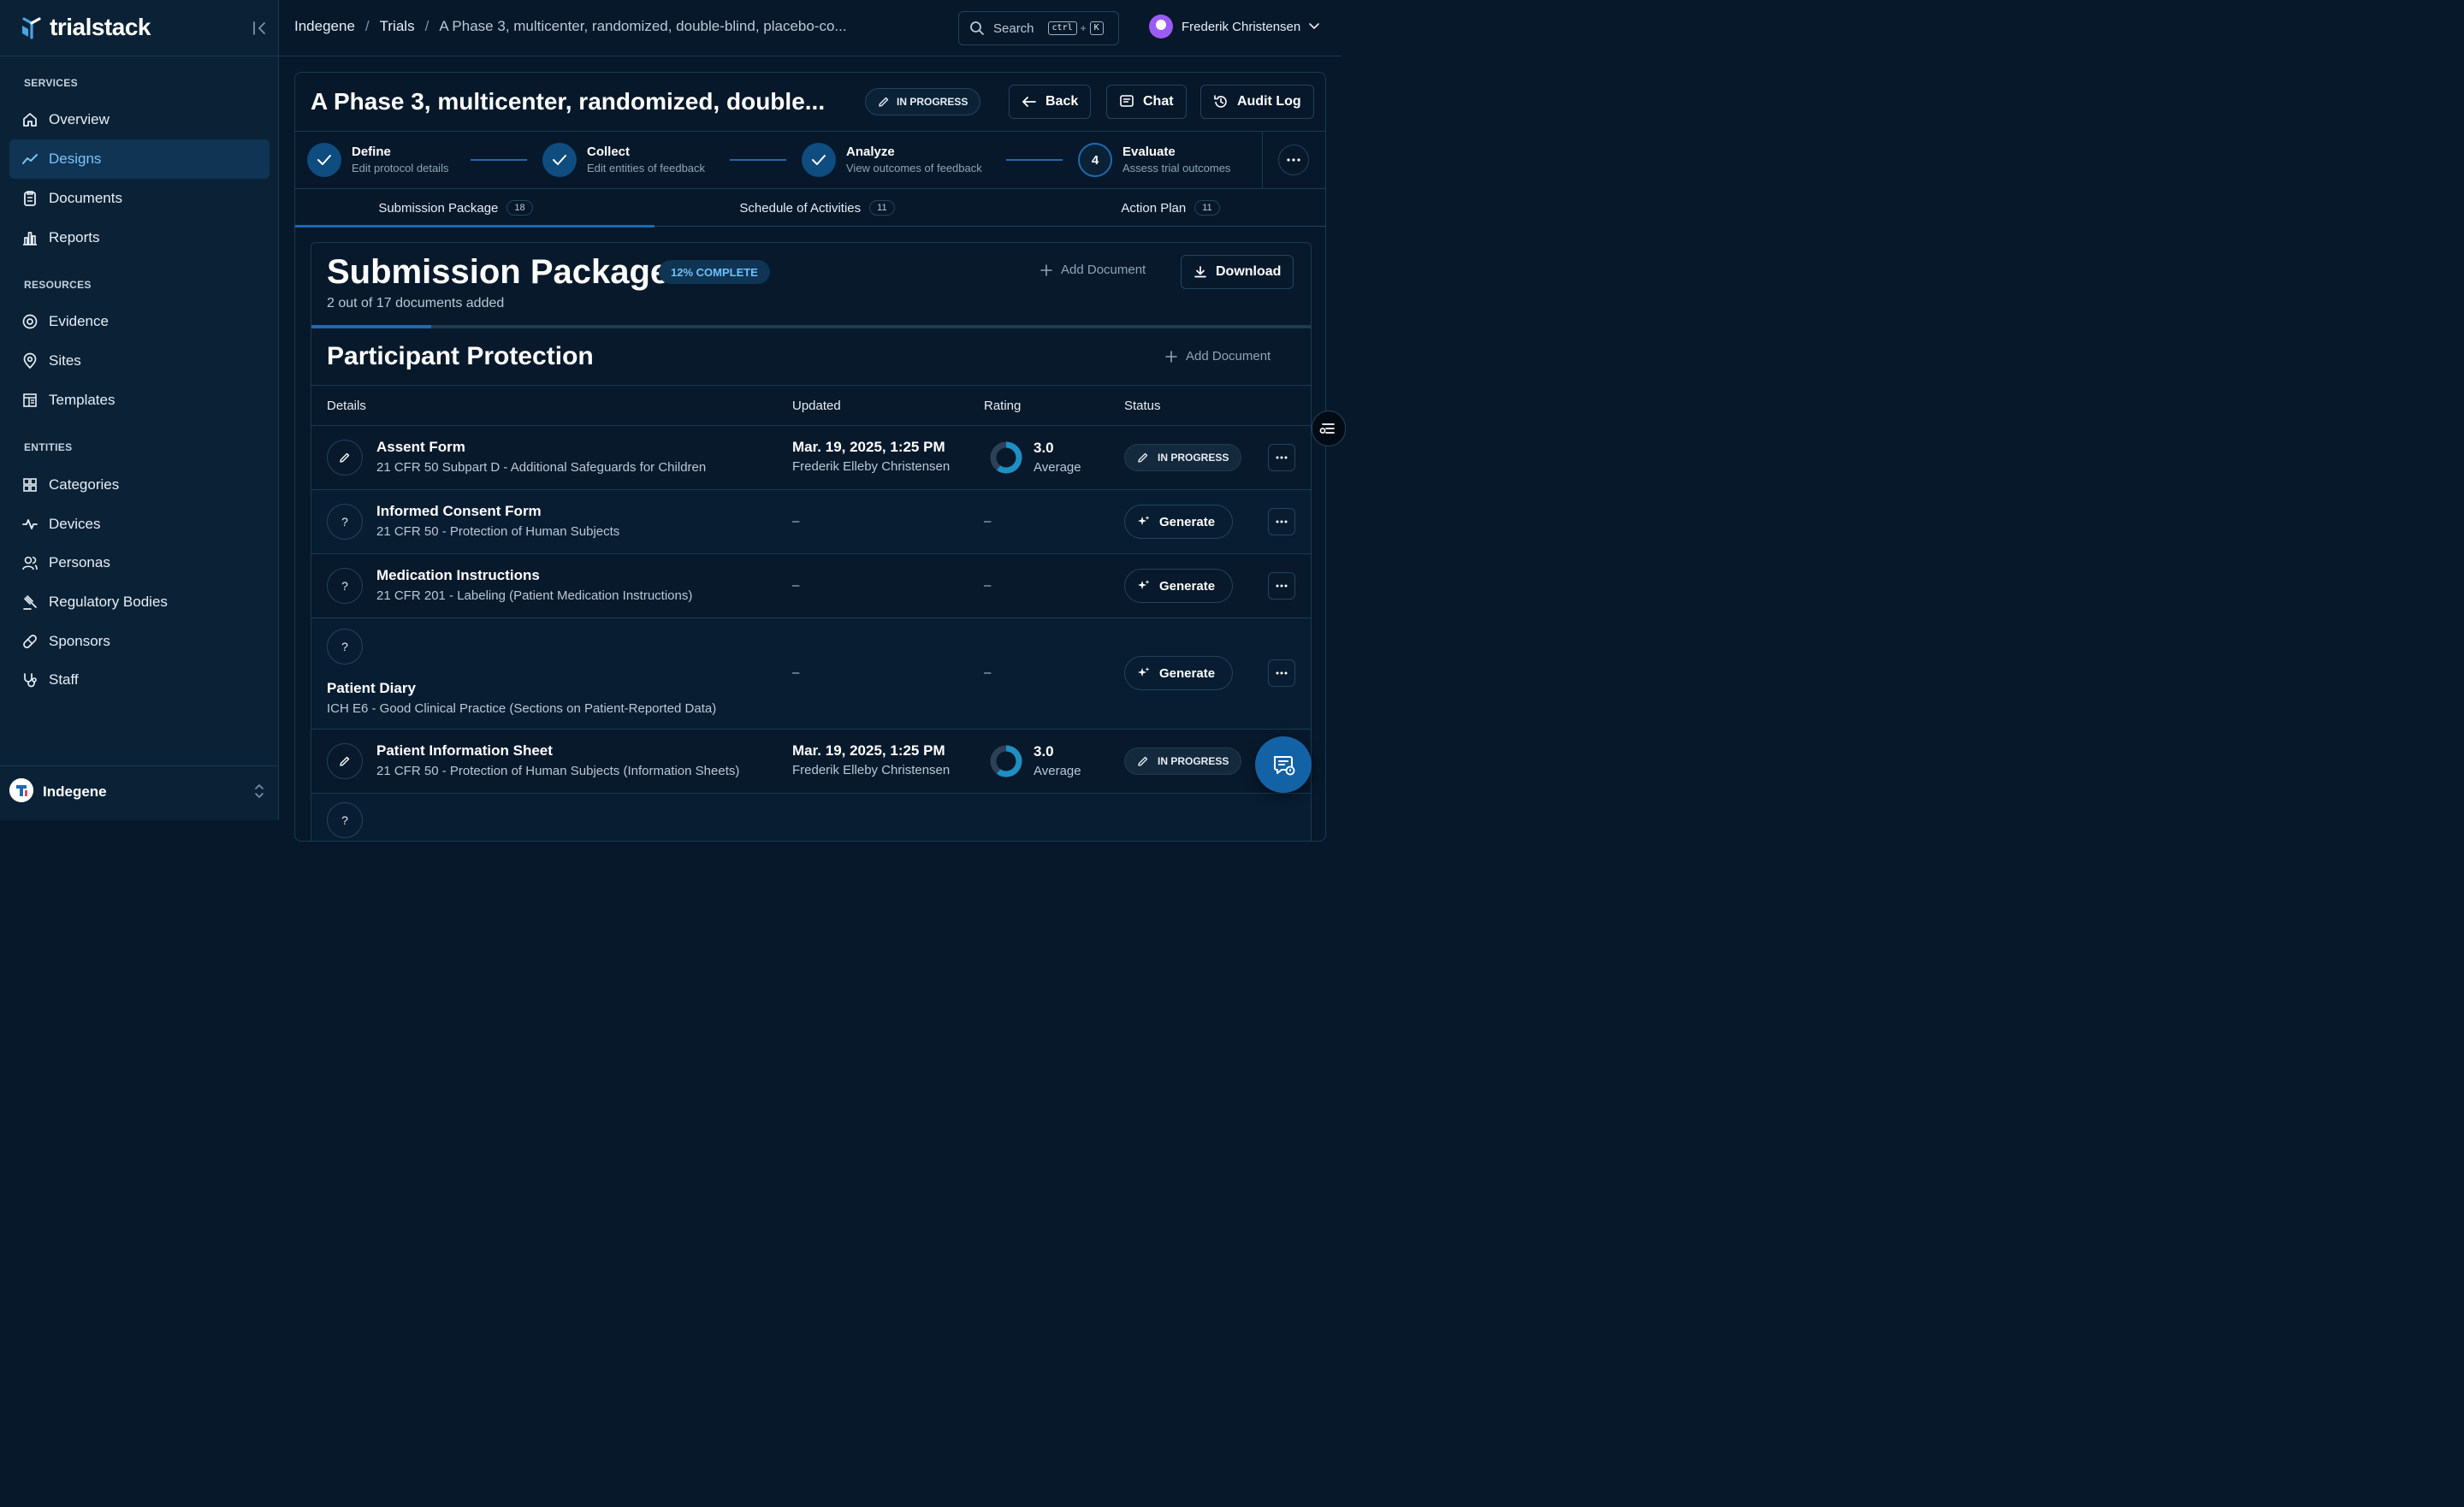  I want to click on document-name: Patient Information Sheet, so click(464, 750).